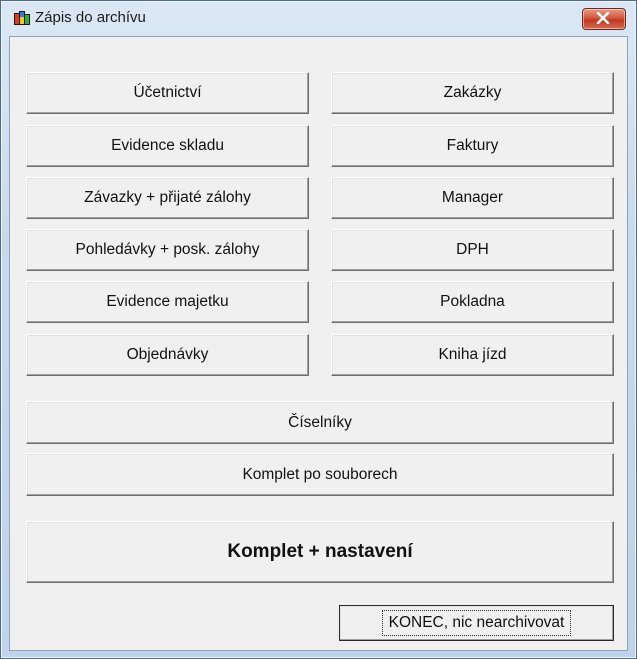  I want to click on ciselniky-button: Číselníky, so click(320, 422).